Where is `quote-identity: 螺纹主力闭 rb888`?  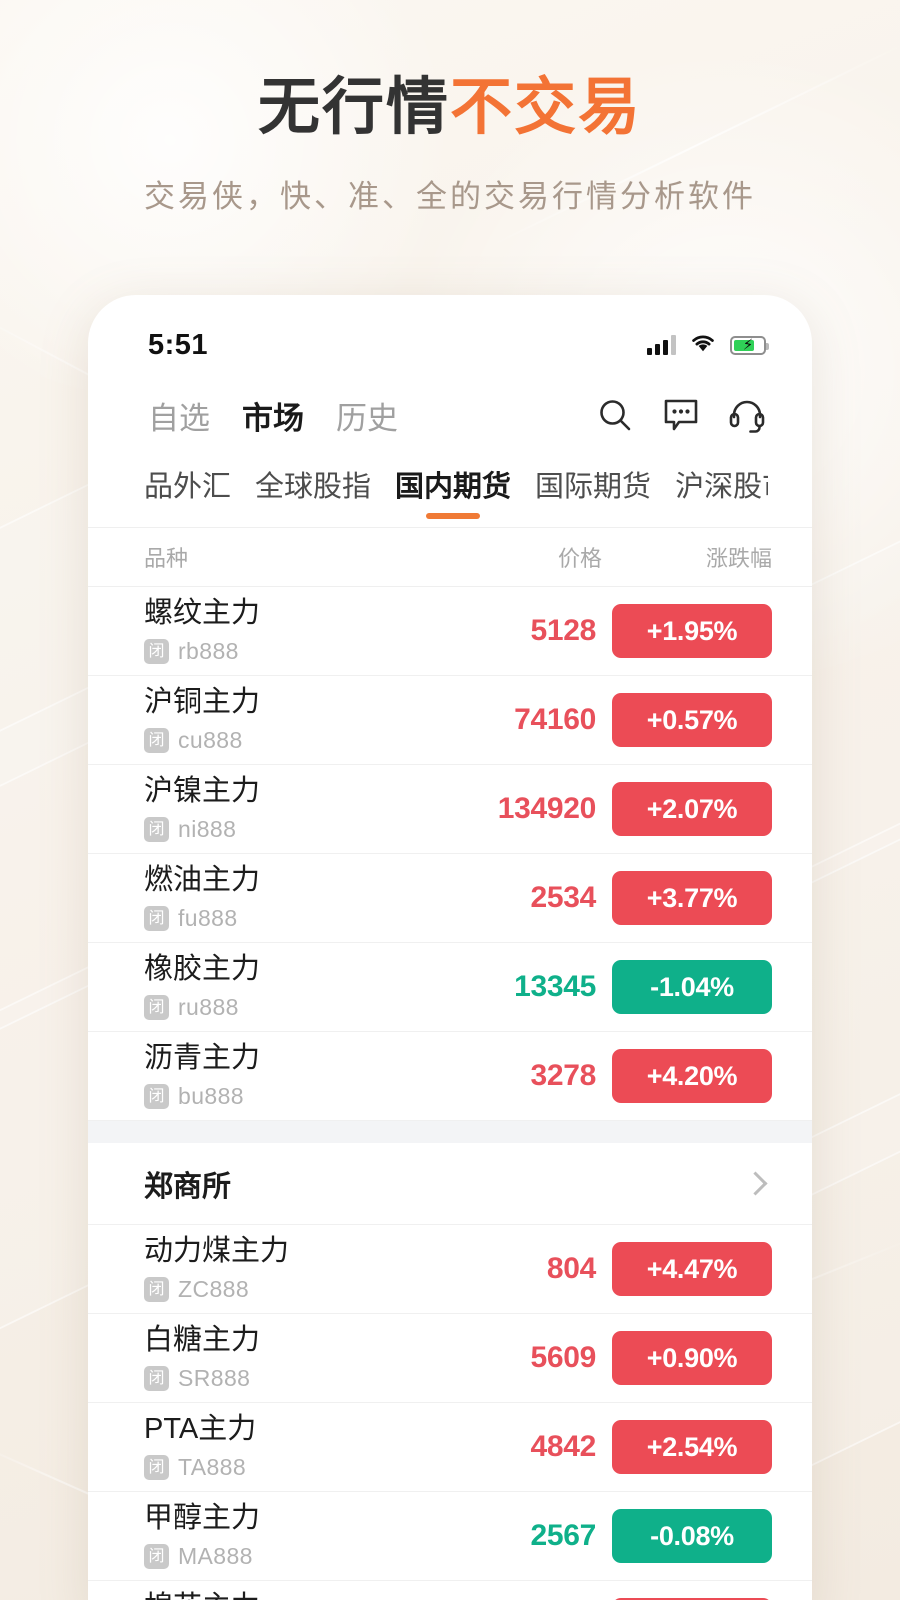 quote-identity: 螺纹主力闭 rb888 is located at coordinates (283, 630).